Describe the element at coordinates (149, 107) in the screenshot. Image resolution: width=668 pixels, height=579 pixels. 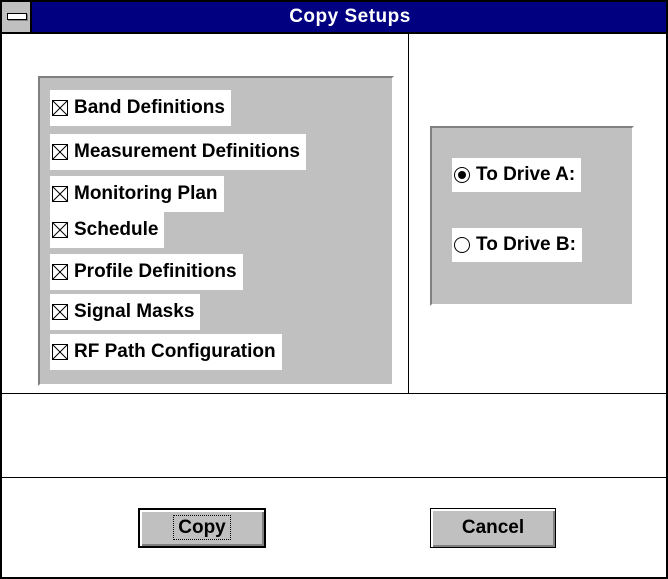
I see `checkbox-label: Band Definitions` at that location.